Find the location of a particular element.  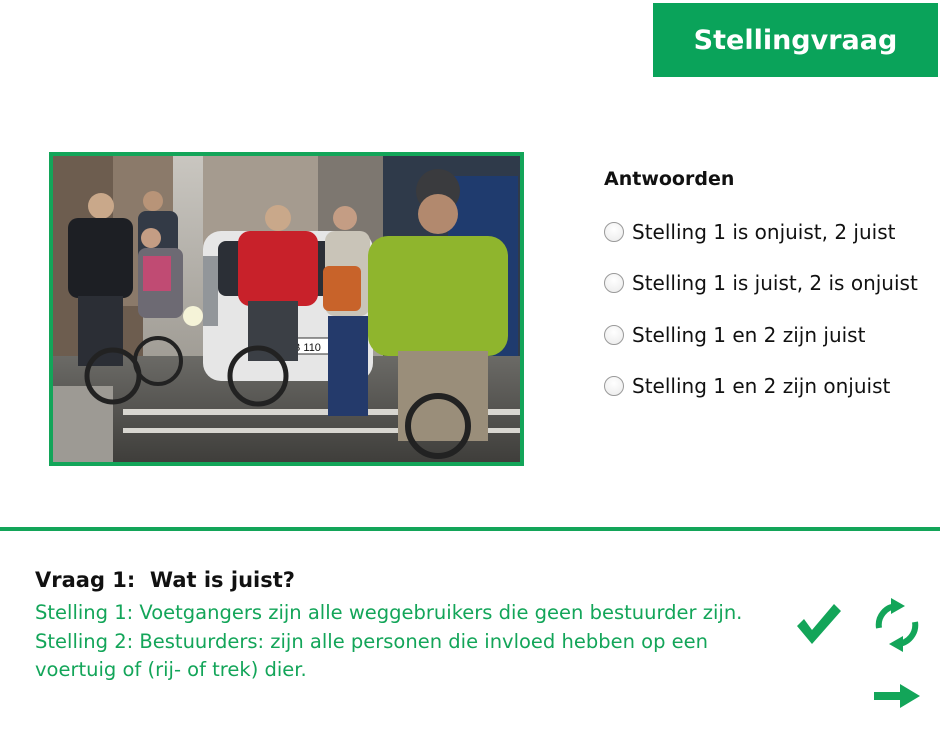

answers-heading: Antwoorden is located at coordinates (669, 179).